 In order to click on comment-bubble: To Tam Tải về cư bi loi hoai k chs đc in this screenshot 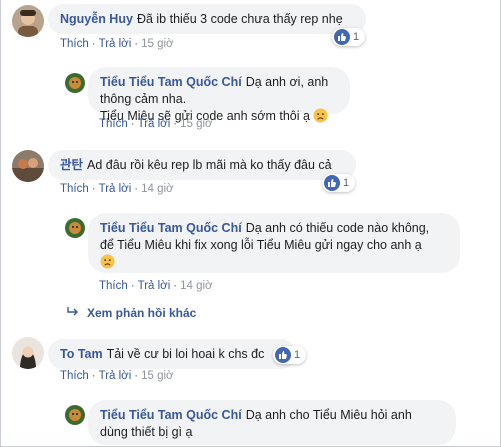, I will do `click(172, 354)`.